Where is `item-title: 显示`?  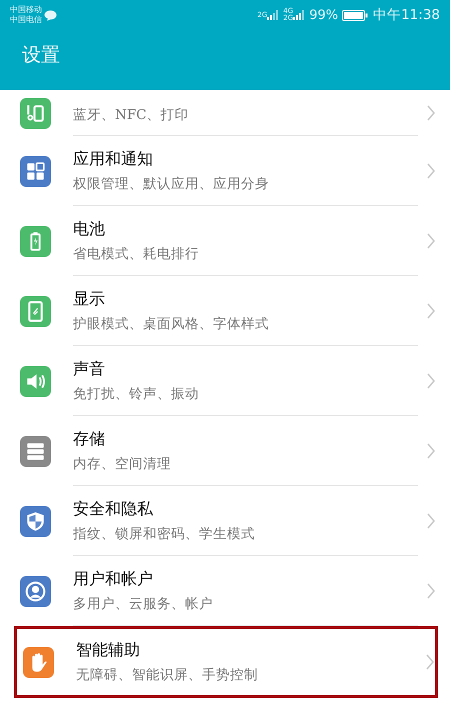 item-title: 显示 is located at coordinates (89, 299).